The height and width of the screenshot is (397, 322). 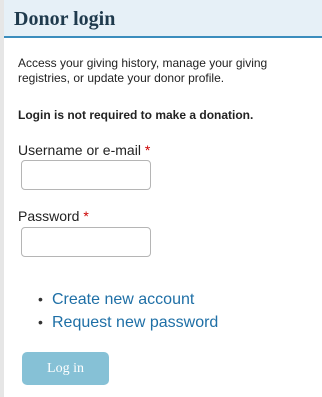 What do you see at coordinates (65, 19) in the screenshot?
I see `block-title: Donor login` at bounding box center [65, 19].